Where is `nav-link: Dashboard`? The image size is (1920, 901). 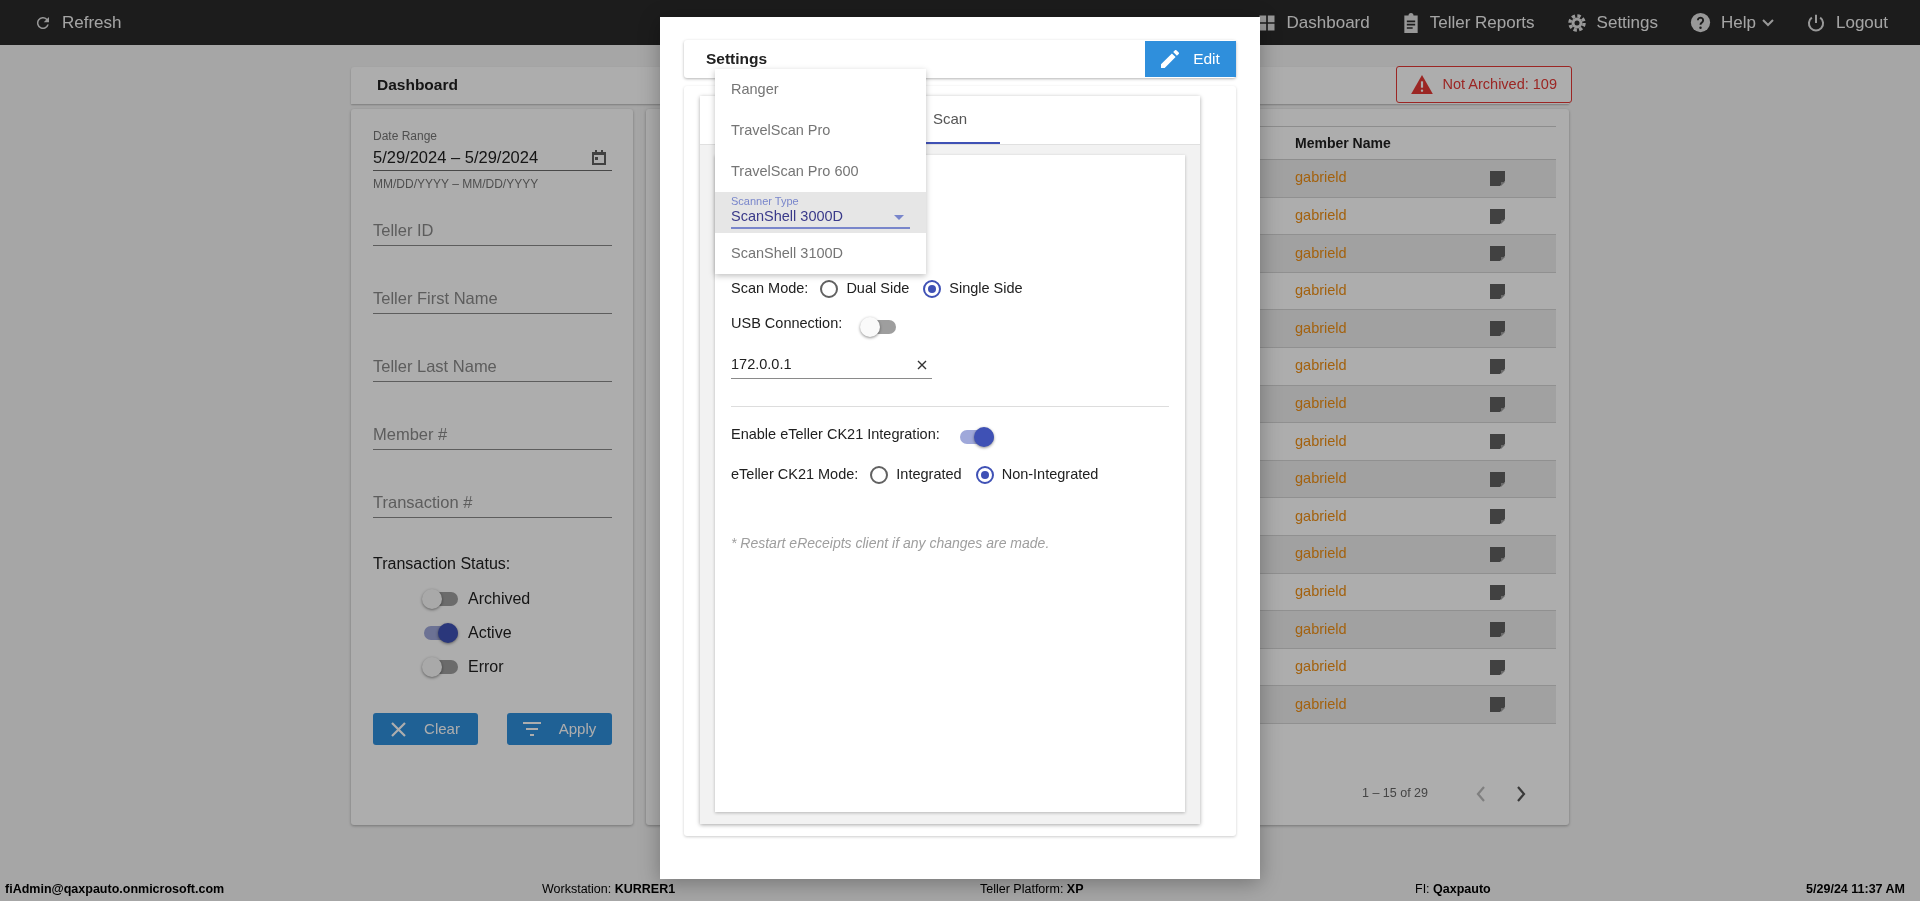
nav-link: Dashboard is located at coordinates (1313, 22).